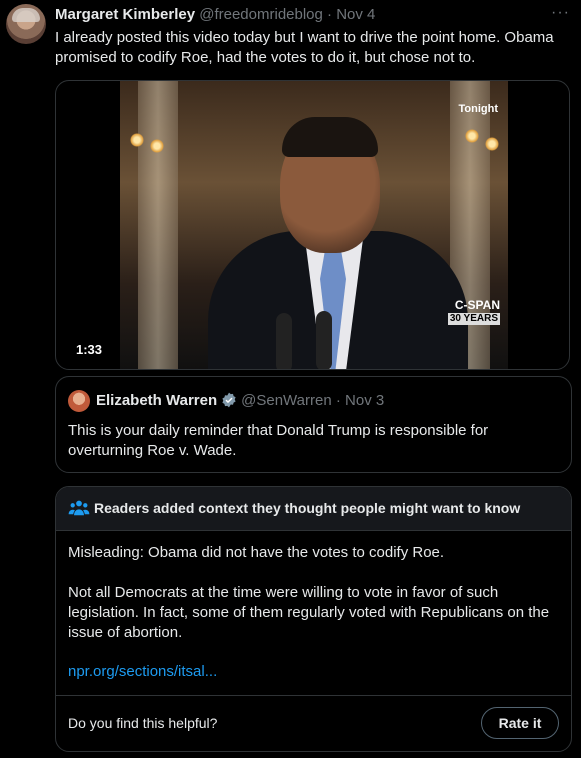 This screenshot has height=758, width=581. What do you see at coordinates (26, 24) in the screenshot?
I see `author-avatar` at bounding box center [26, 24].